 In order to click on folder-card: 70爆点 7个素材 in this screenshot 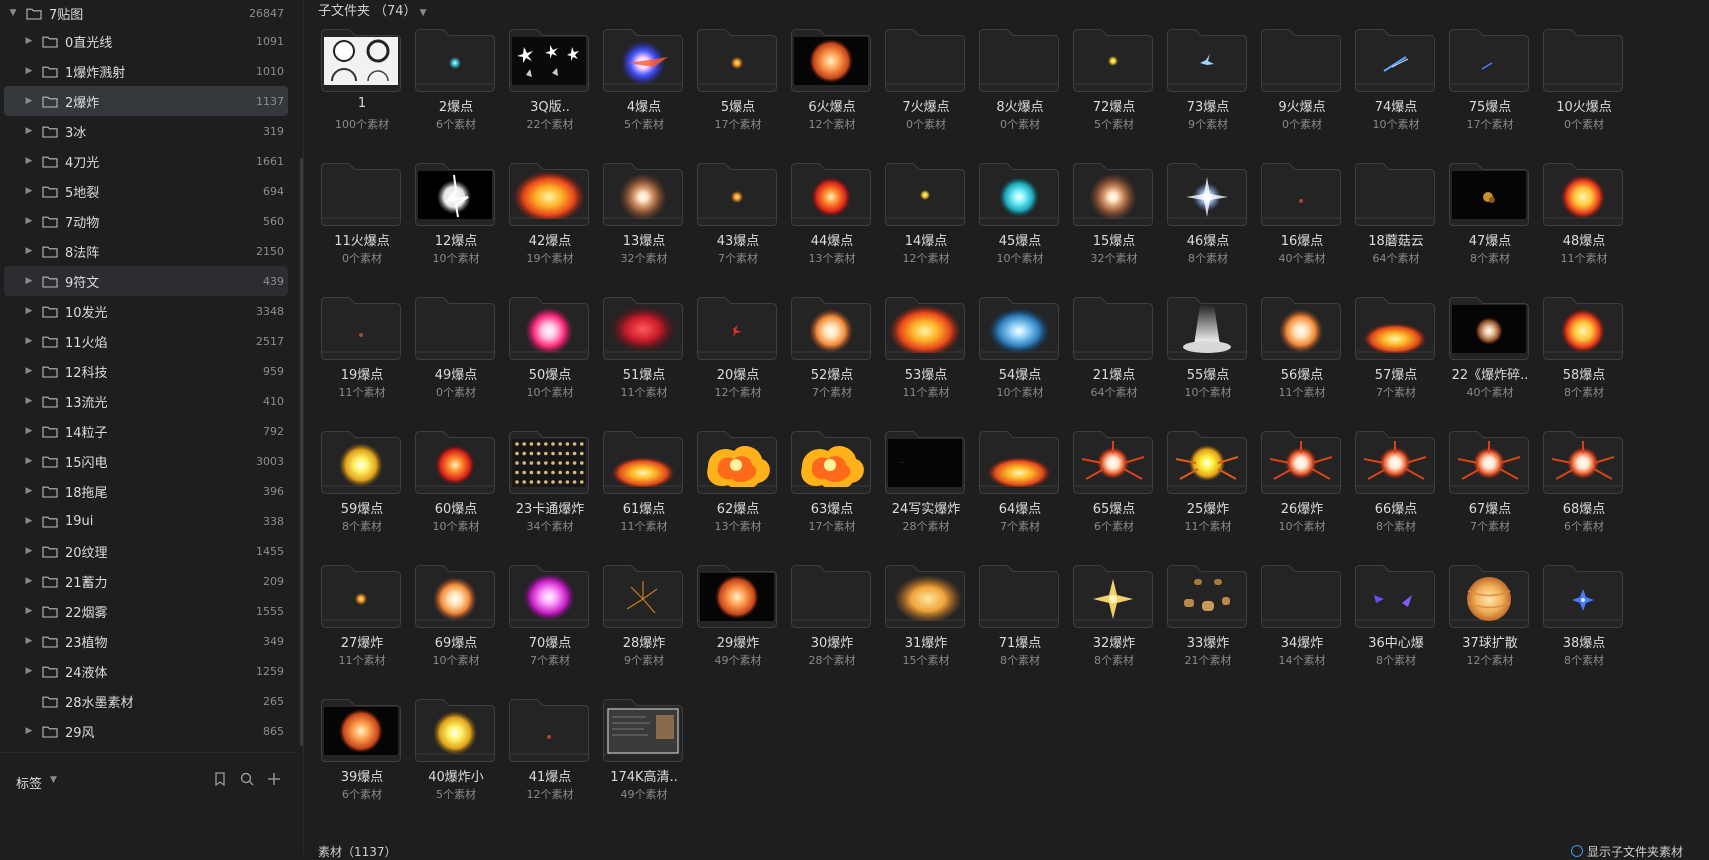, I will do `click(547, 624)`.